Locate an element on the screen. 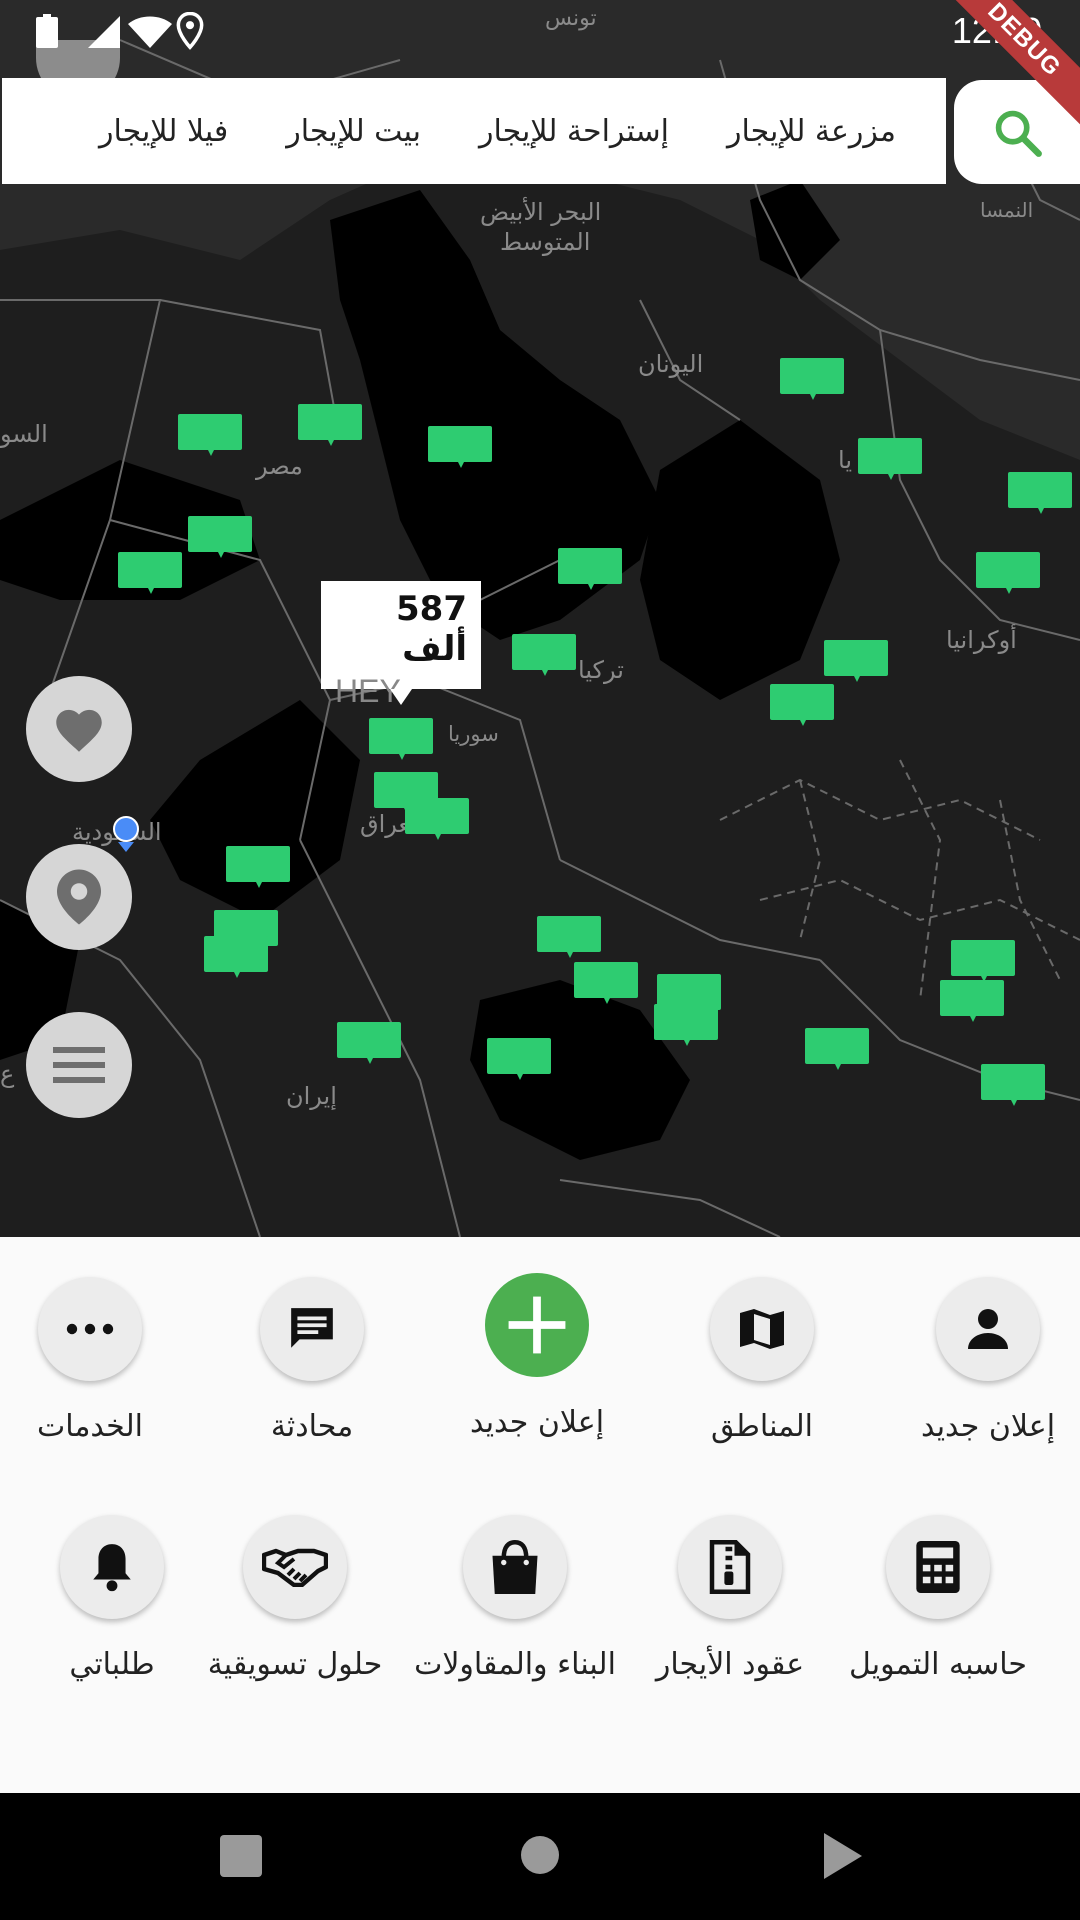 Image resolution: width=1080 pixels, height=1920 pixels. action-label: عقود الأيجار is located at coordinates (730, 1664).